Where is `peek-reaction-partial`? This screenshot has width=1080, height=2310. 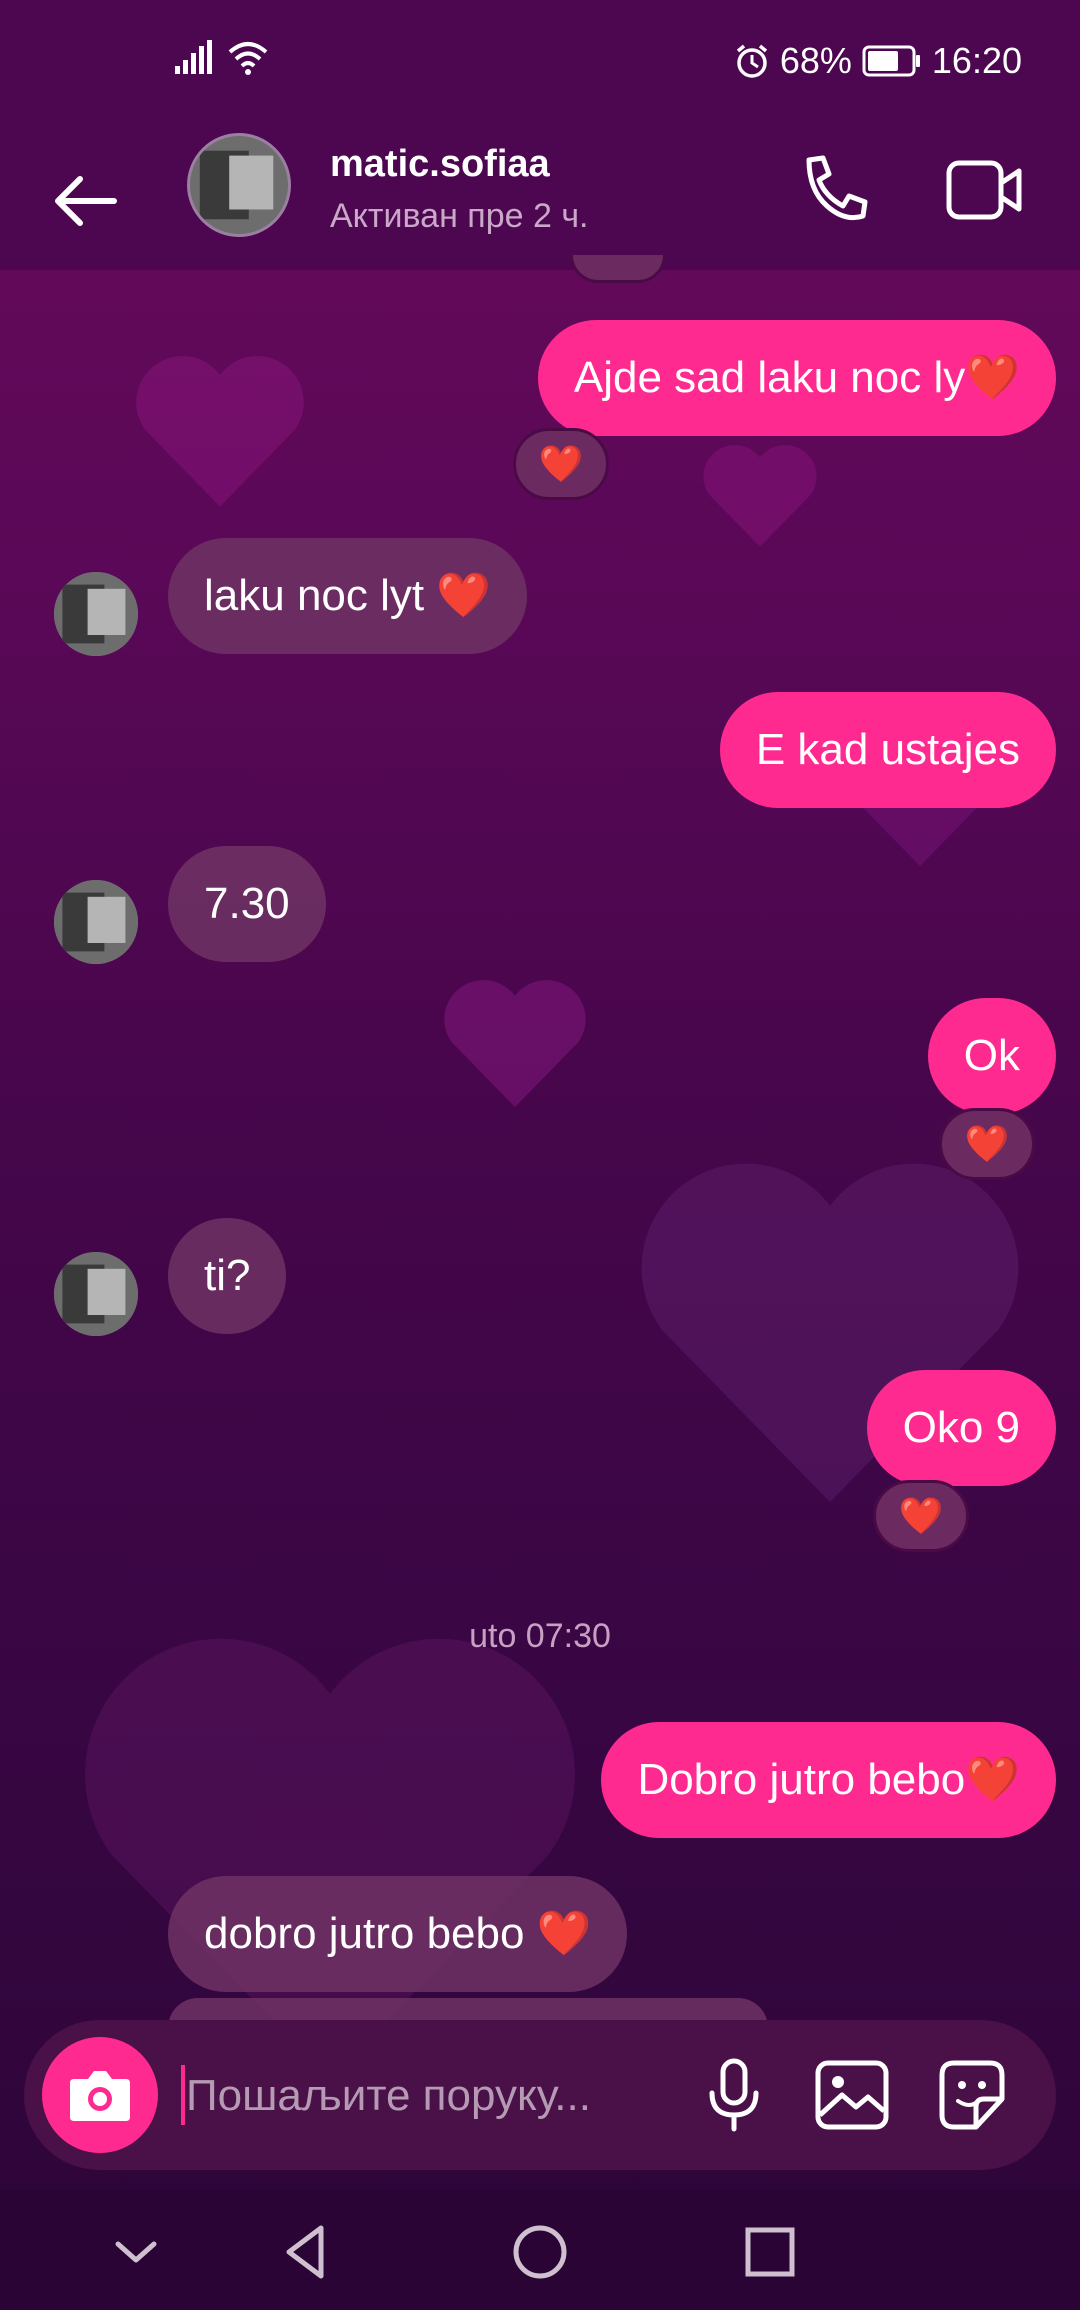 peek-reaction-partial is located at coordinates (618, 269).